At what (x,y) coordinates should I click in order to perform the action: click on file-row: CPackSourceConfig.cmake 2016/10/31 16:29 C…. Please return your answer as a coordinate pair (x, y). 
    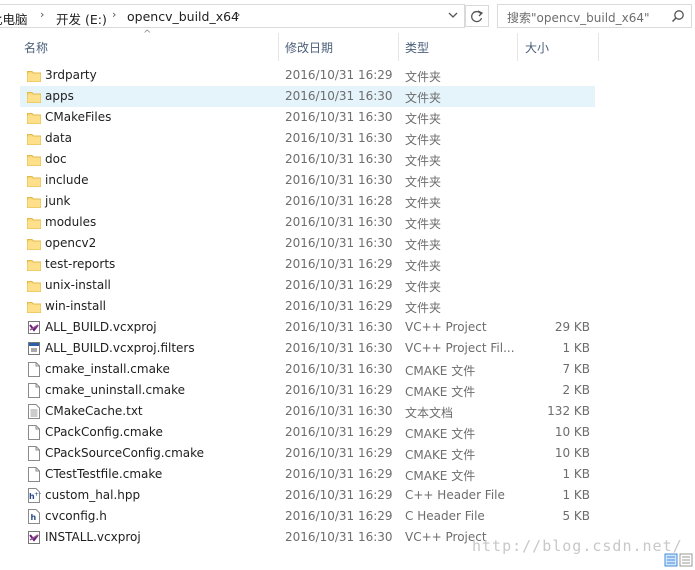
    Looking at the image, I should click on (307, 453).